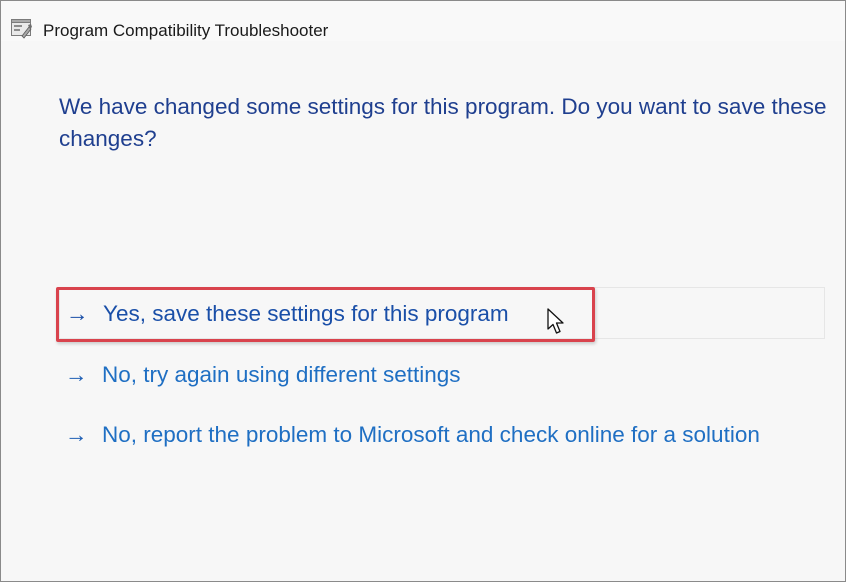 This screenshot has width=846, height=582. Describe the element at coordinates (557, 322) in the screenshot. I see `mouse-pointer-icon` at that location.